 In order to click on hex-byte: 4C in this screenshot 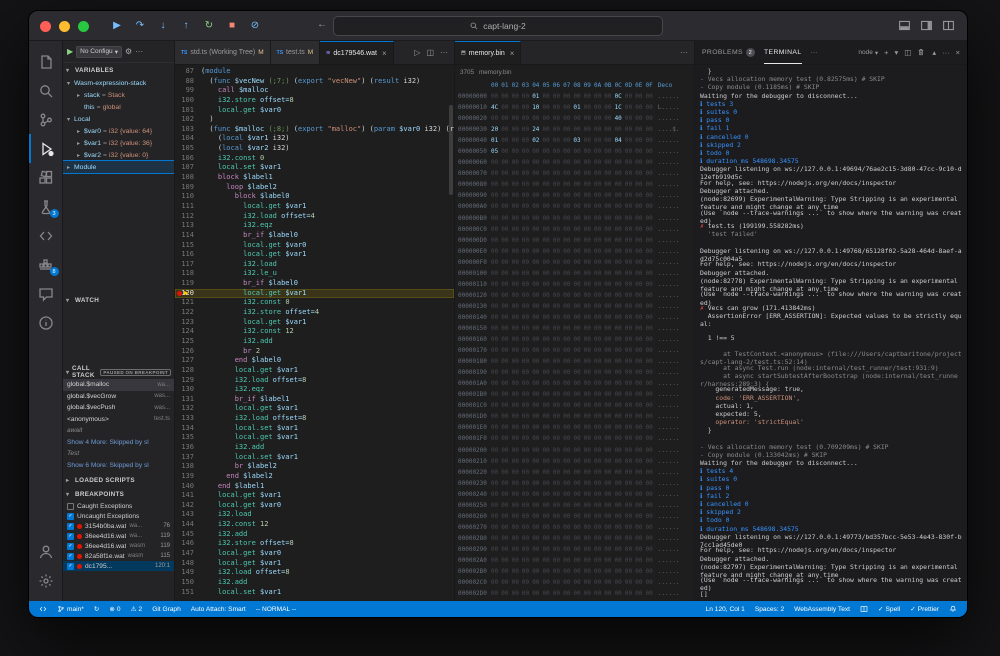, I will do `click(496, 107)`.